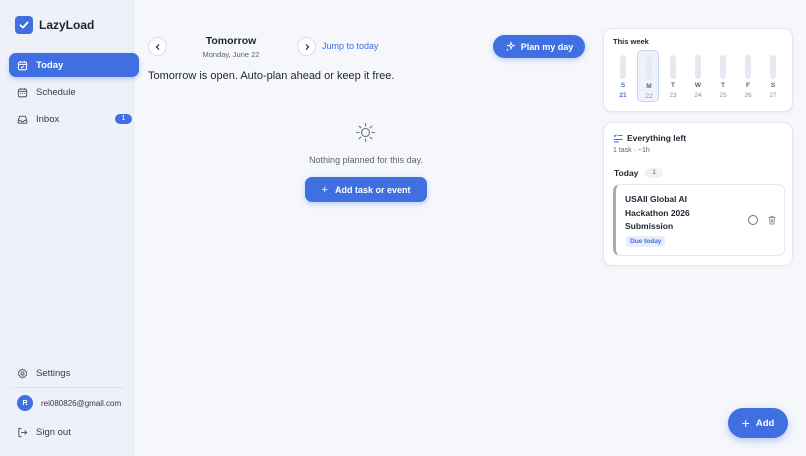  What do you see at coordinates (67, 25) in the screenshot?
I see `app-name: LazyLoad` at bounding box center [67, 25].